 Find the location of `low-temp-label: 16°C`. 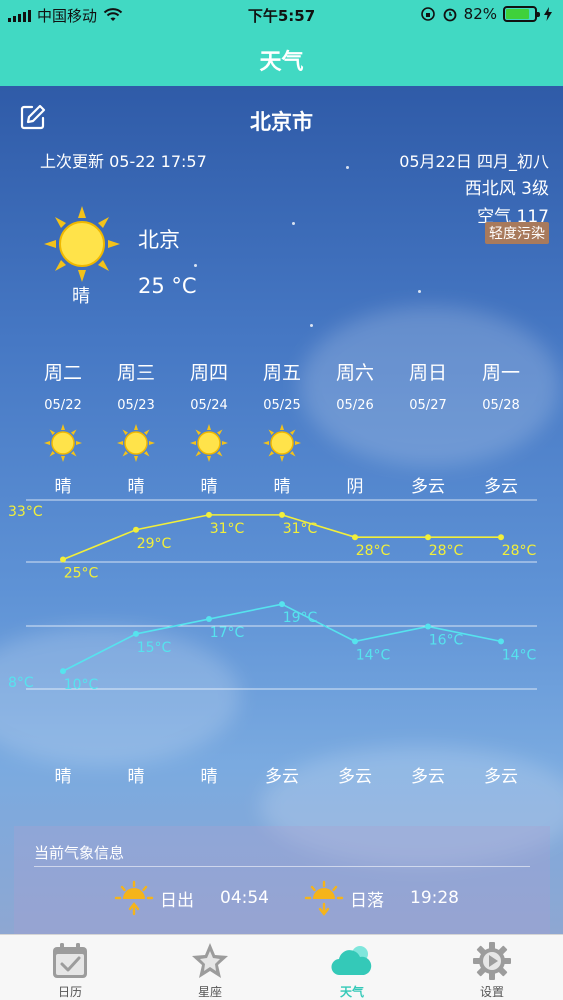

low-temp-label: 16°C is located at coordinates (446, 640).